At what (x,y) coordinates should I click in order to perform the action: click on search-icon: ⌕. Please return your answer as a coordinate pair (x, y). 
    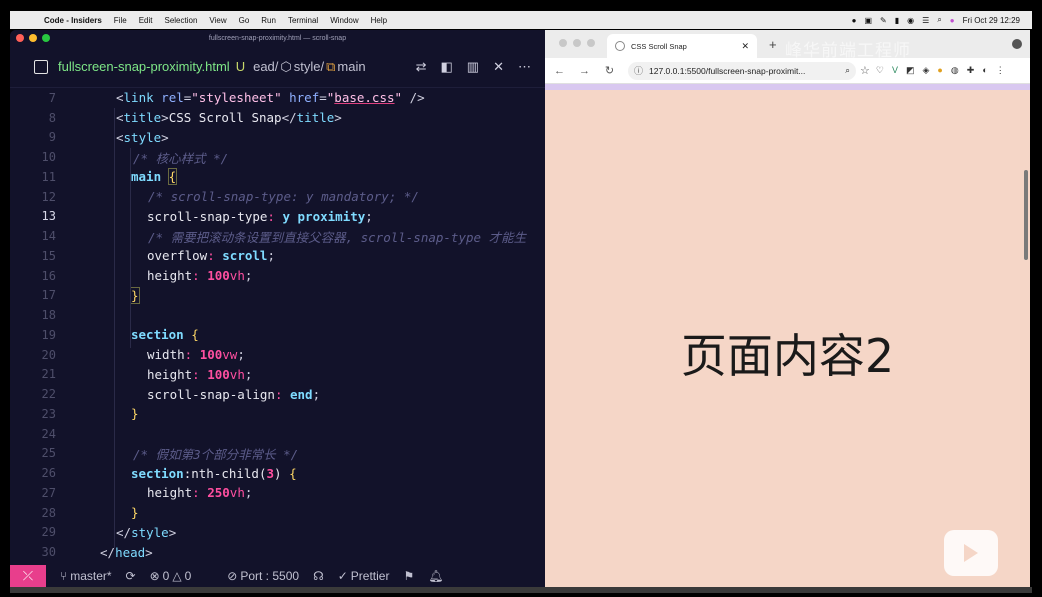
    Looking at the image, I should click on (939, 20).